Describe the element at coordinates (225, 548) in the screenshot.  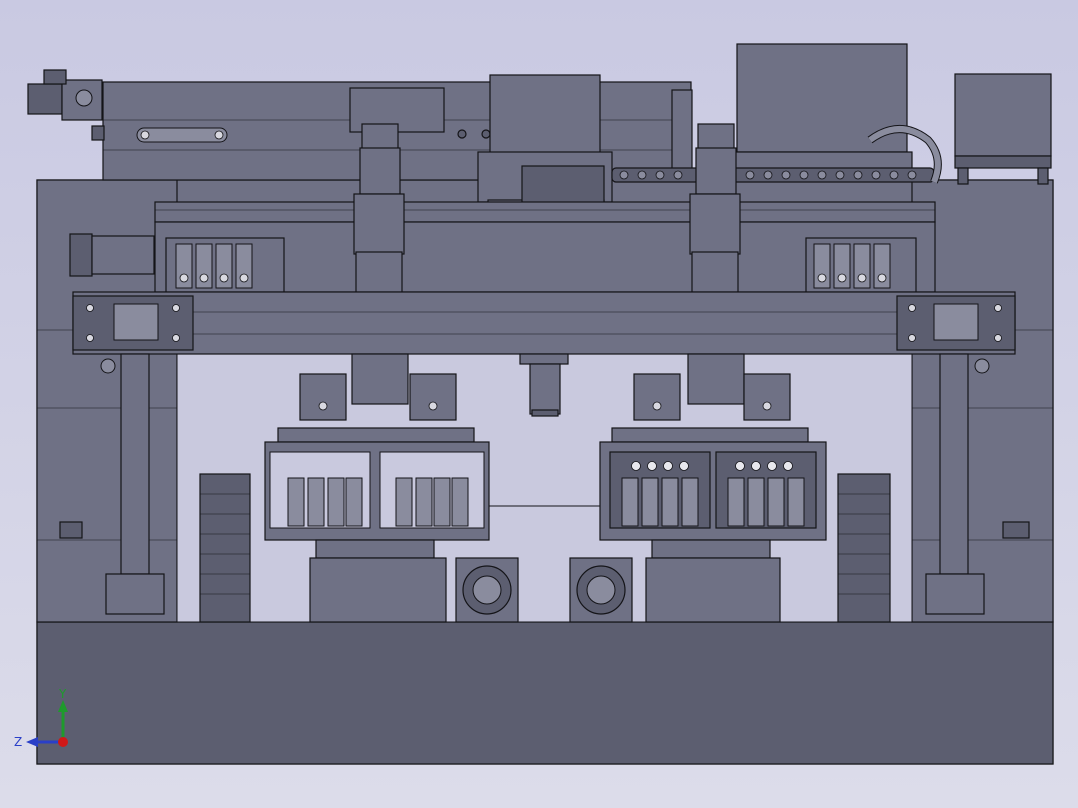
I see `side-cable-chain-left` at that location.